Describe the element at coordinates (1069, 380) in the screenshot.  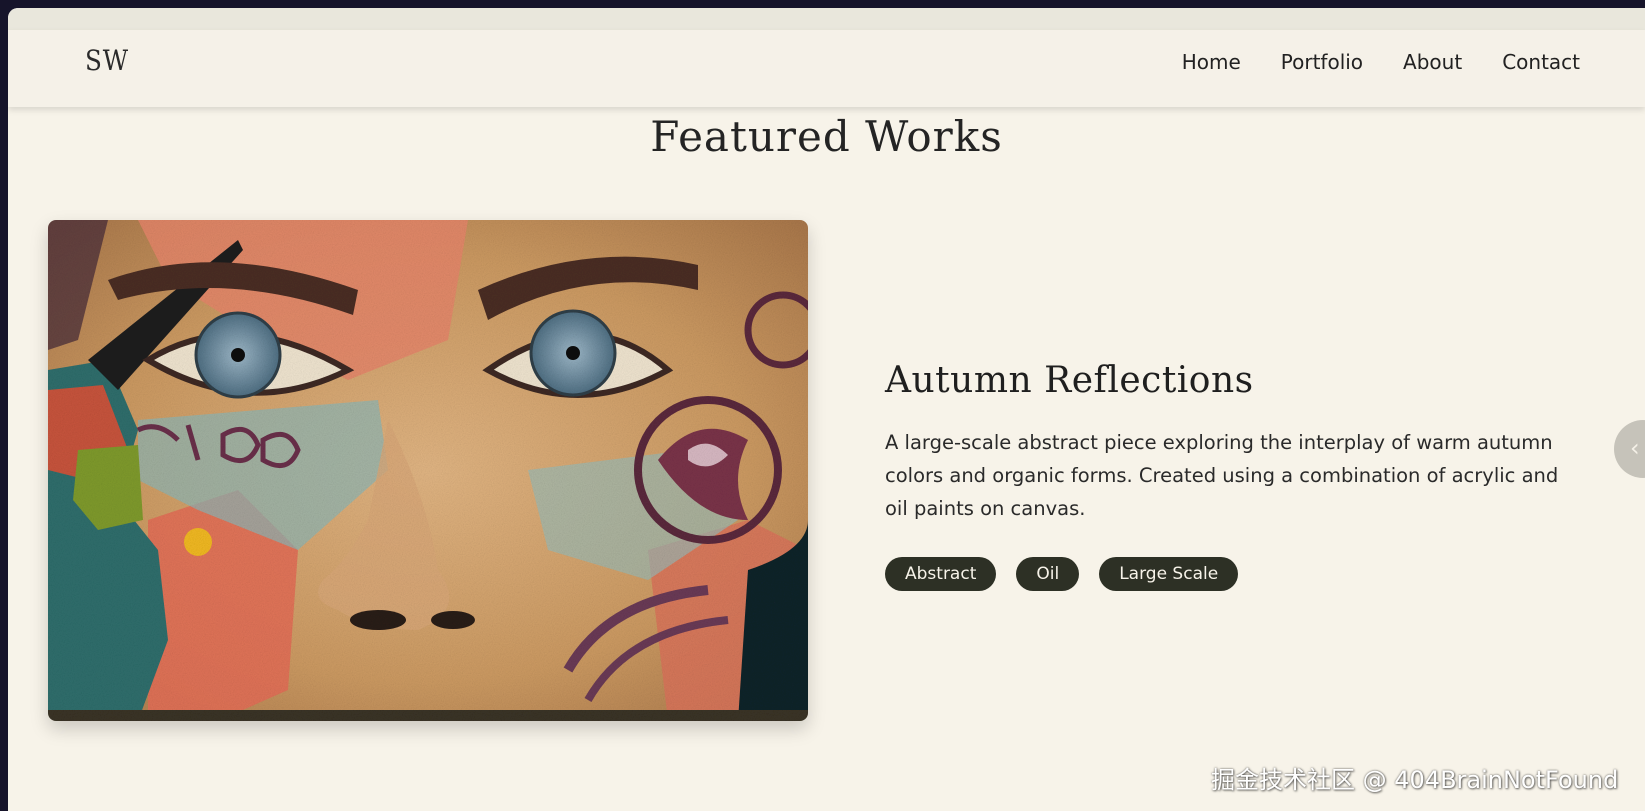
I see `artwork-title: Autumn Reflections` at that location.